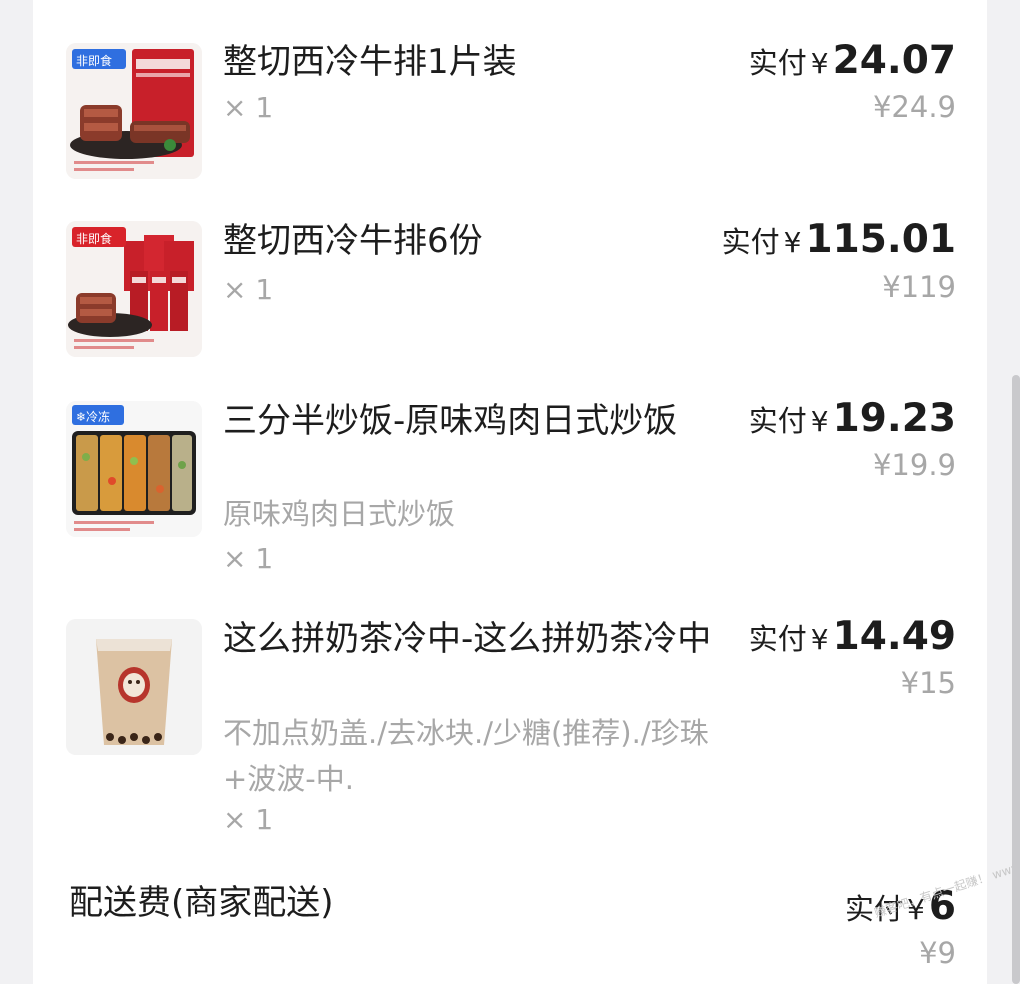 Image resolution: width=1020 pixels, height=984 pixels. I want to click on product-spec: 不加点奶盖./去冰块./少糖(推荐)./珍珠+波波-中., so click(466, 756).